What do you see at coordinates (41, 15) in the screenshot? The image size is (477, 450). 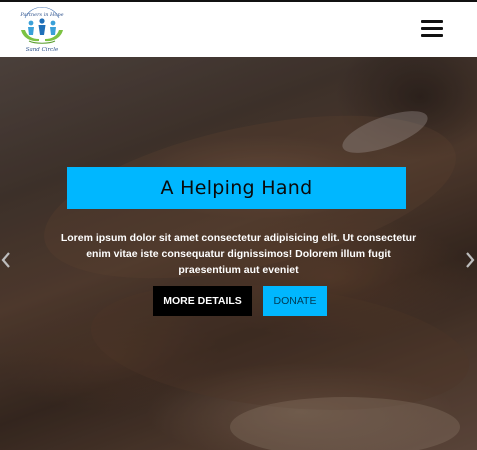 I see `logo-line1: Partners in Hope` at bounding box center [41, 15].